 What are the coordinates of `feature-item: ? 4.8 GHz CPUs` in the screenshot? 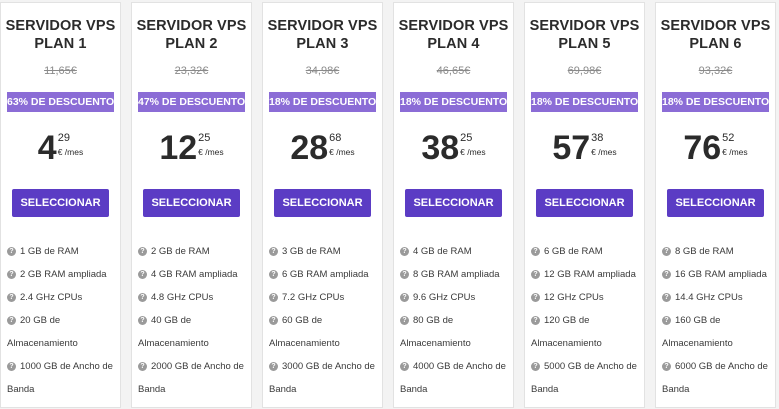 It's located at (194, 297).